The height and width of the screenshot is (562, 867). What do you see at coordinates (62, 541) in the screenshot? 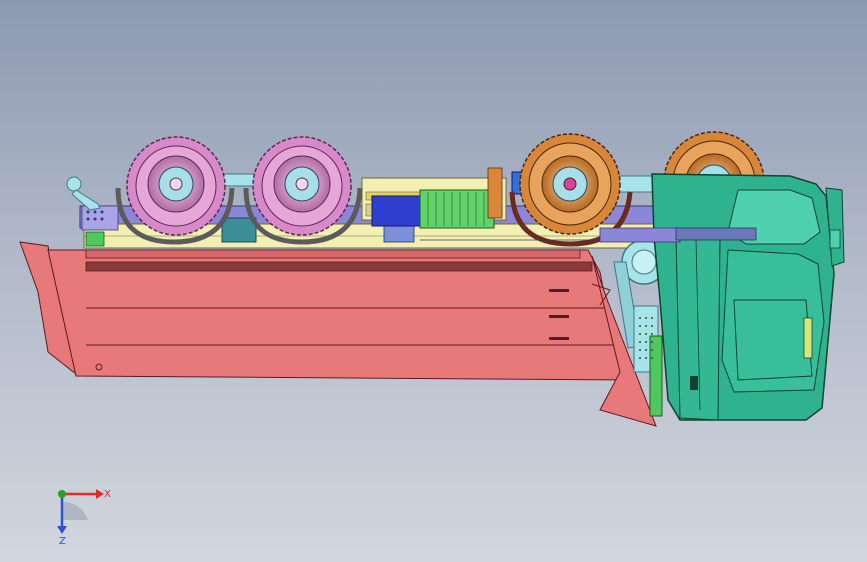
I see `z-axis-label: Z` at bounding box center [62, 541].